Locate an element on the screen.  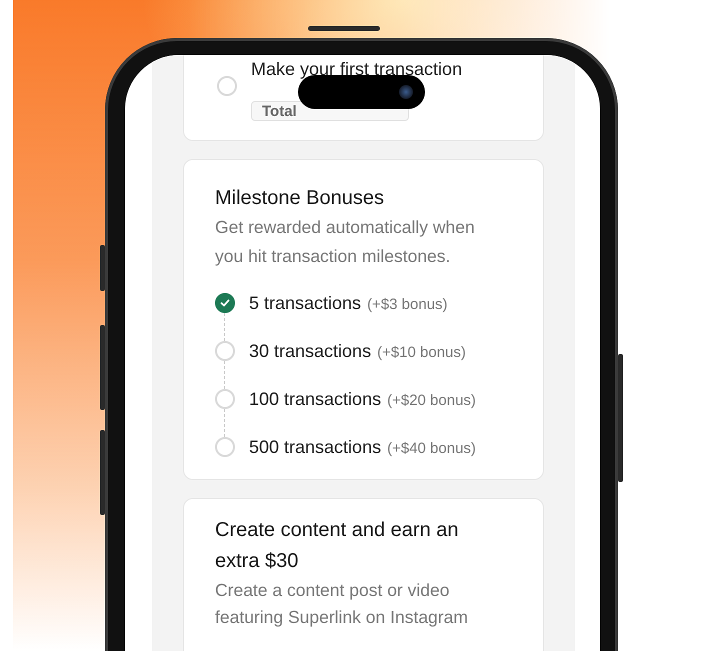
milestone-label: 30 transactions (+$10 bonus) is located at coordinates (357, 351).